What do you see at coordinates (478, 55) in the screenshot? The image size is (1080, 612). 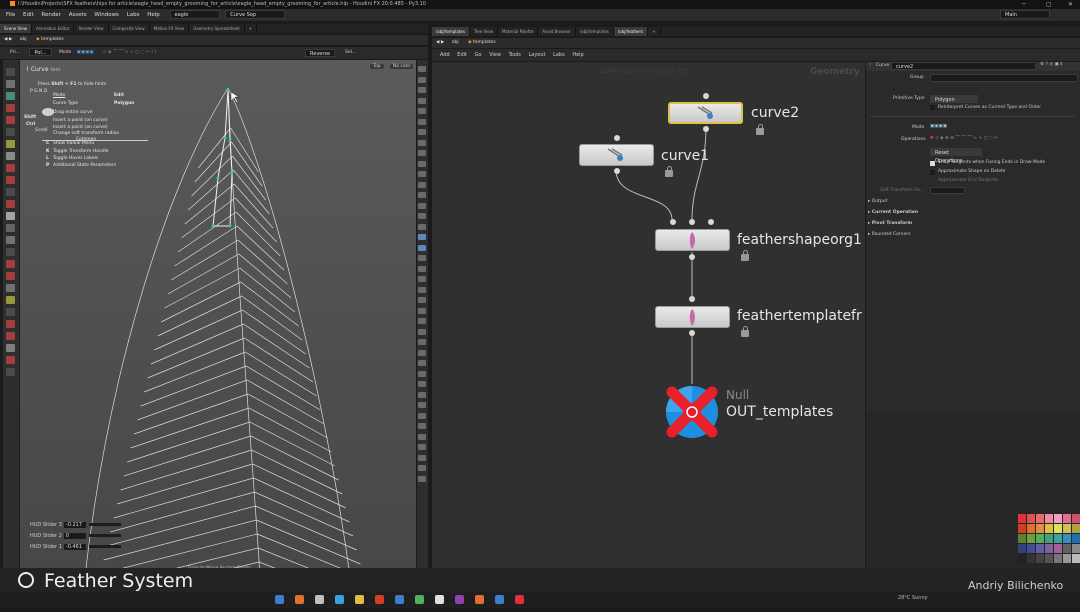 I see `net-menu-go: Go` at bounding box center [478, 55].